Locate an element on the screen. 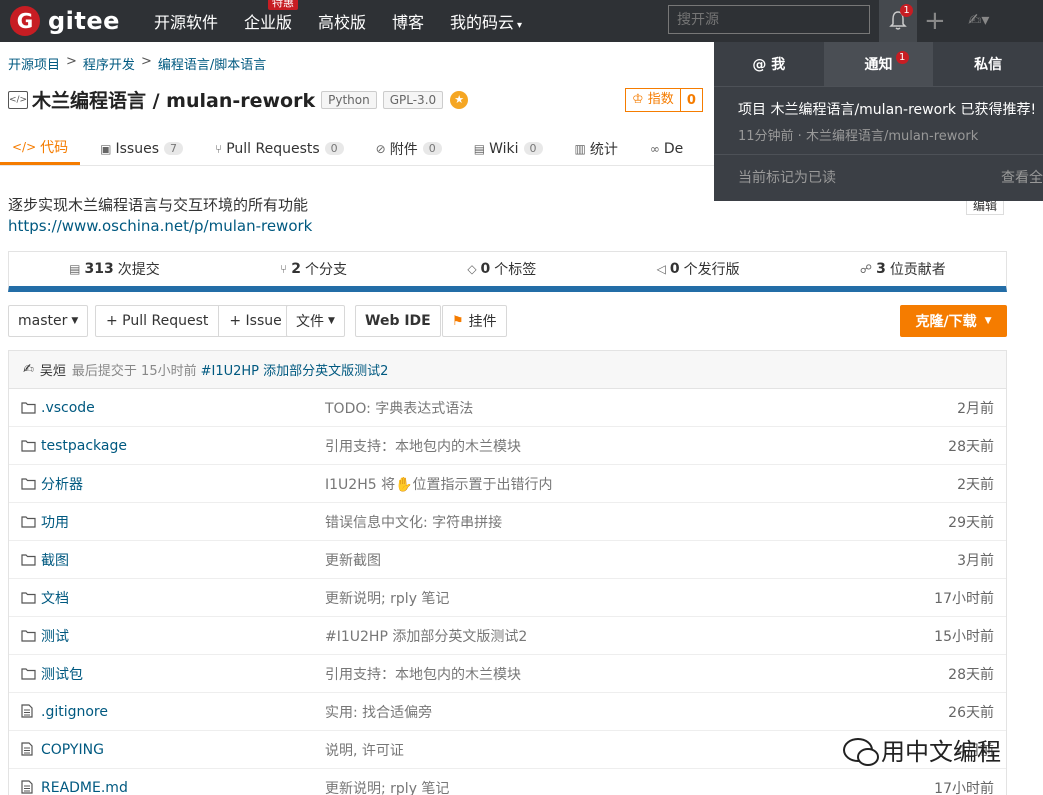 The image size is (1043, 795). nav-university: 高校版 is located at coordinates (342, 21).